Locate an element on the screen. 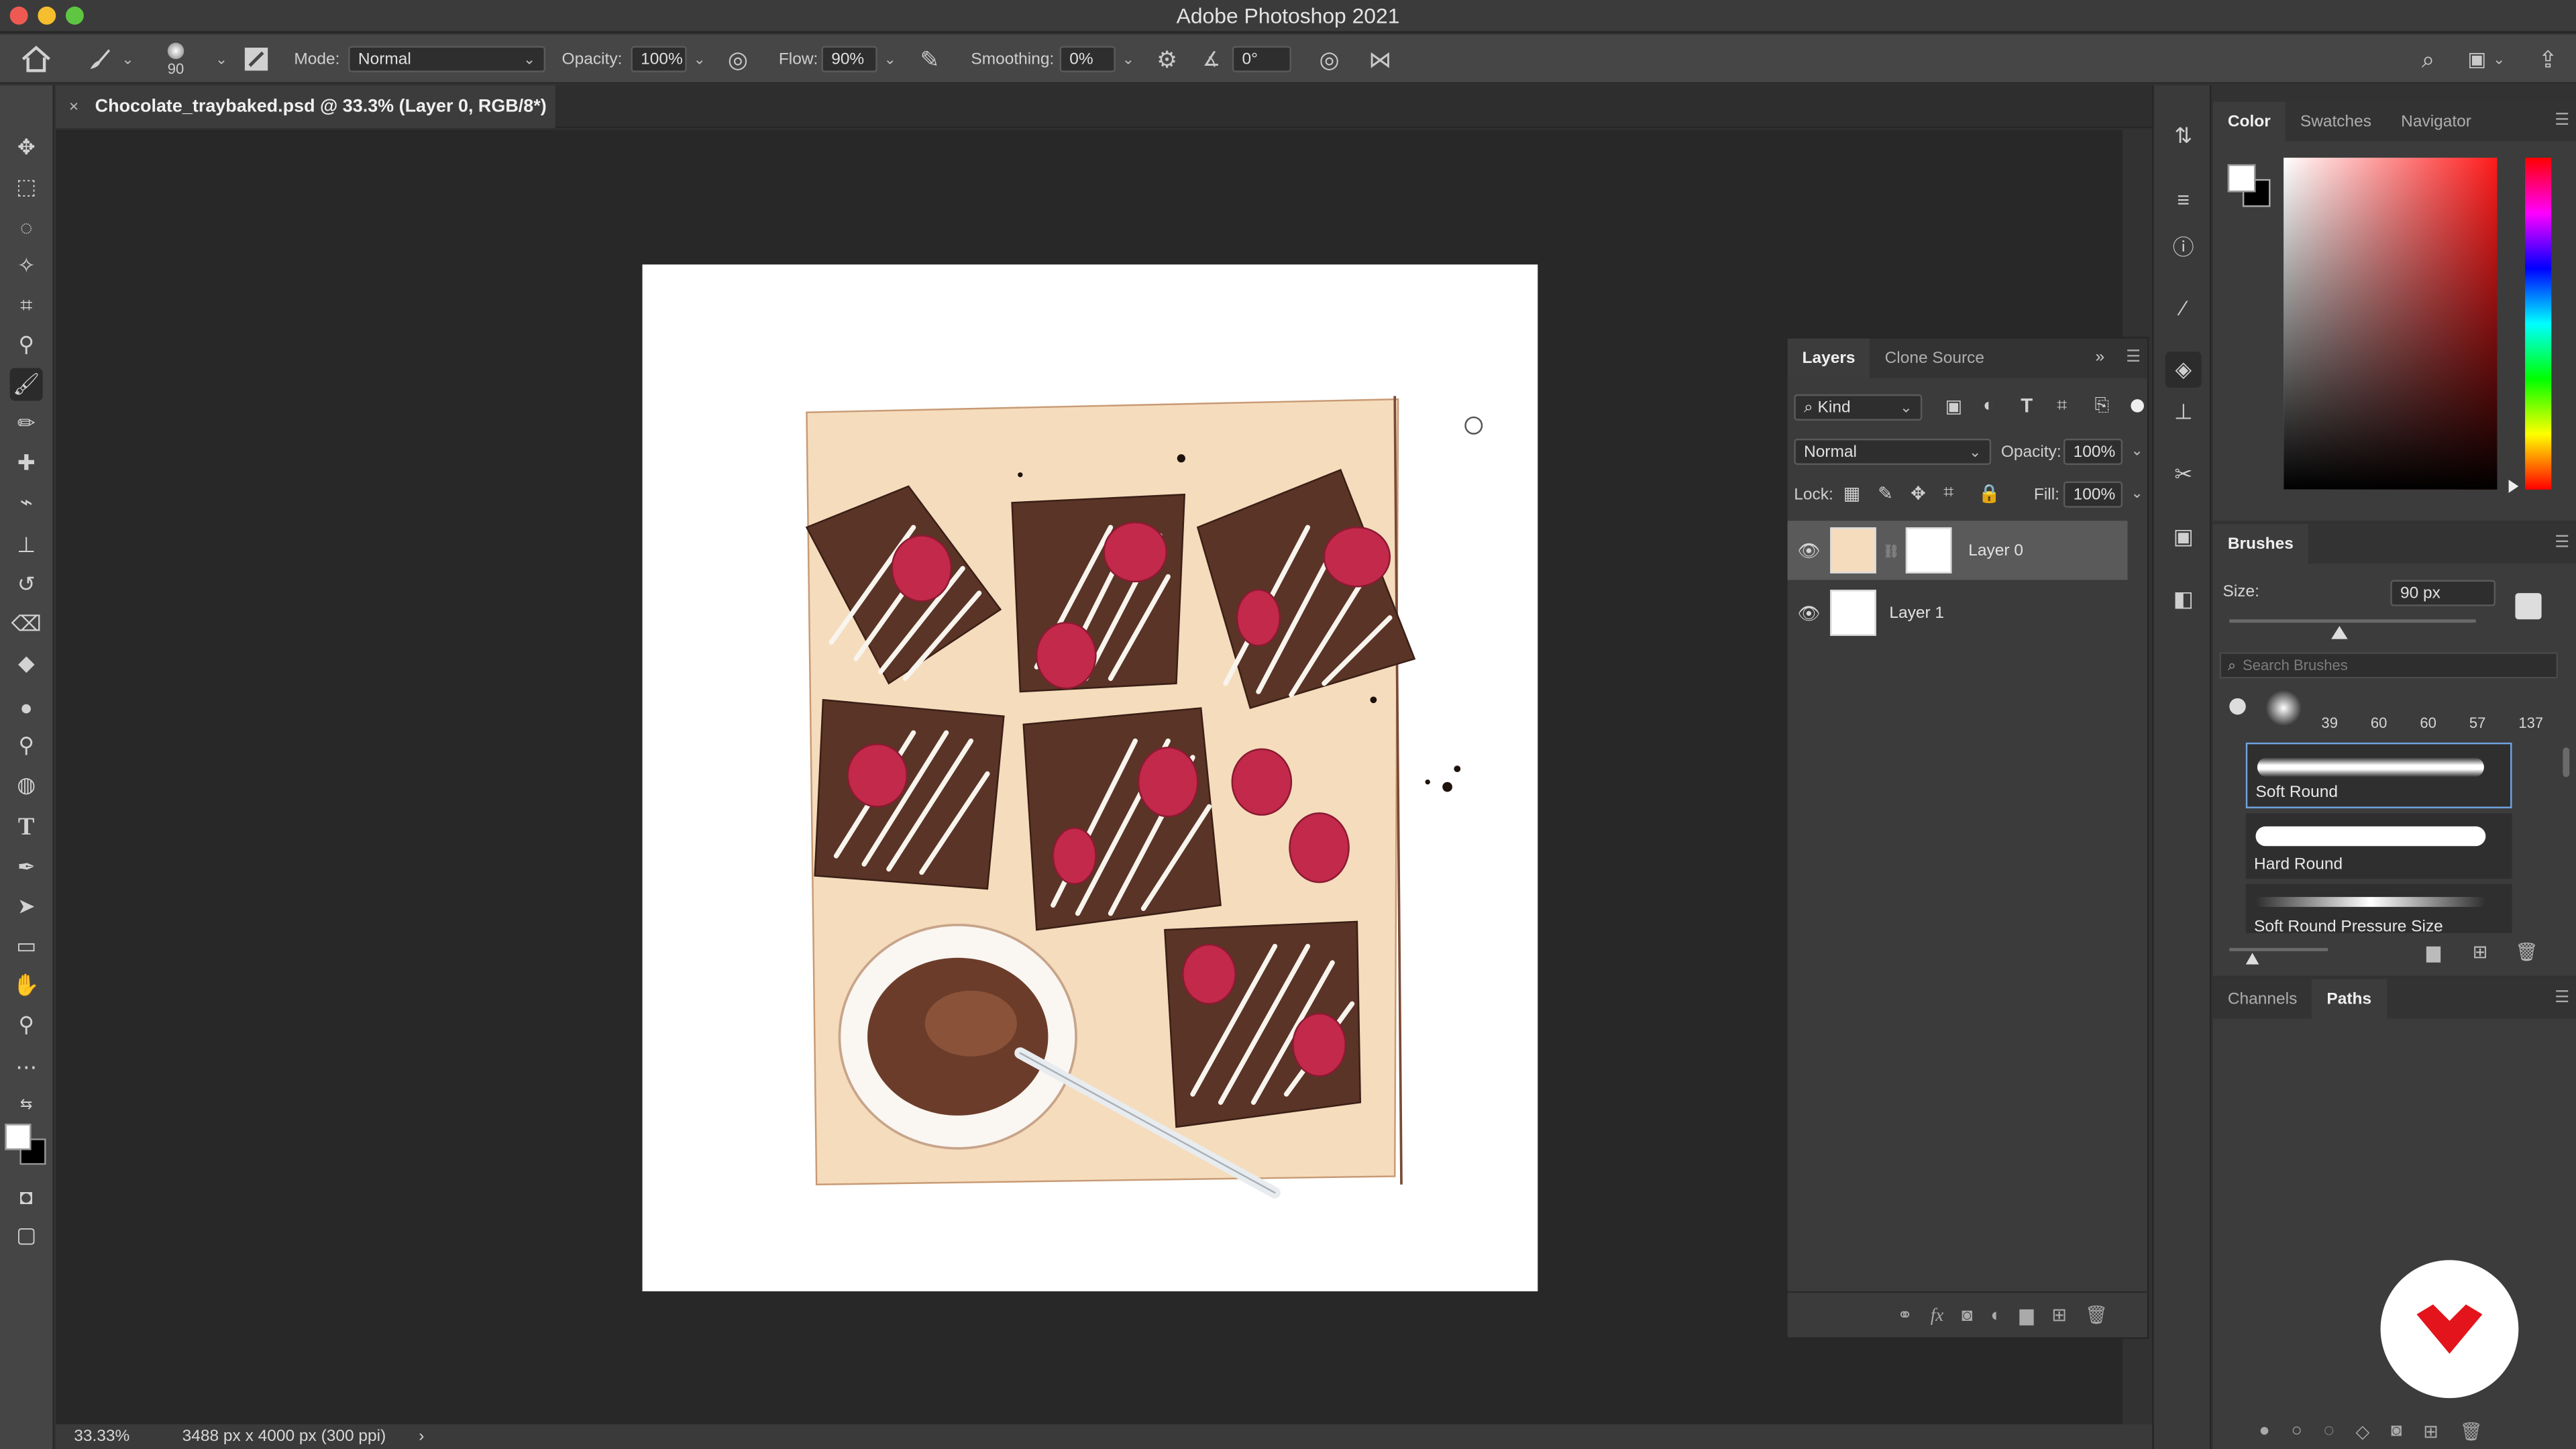 The height and width of the screenshot is (1449, 2576). zoom-tool-icon: ⚲ is located at coordinates (26, 1025).